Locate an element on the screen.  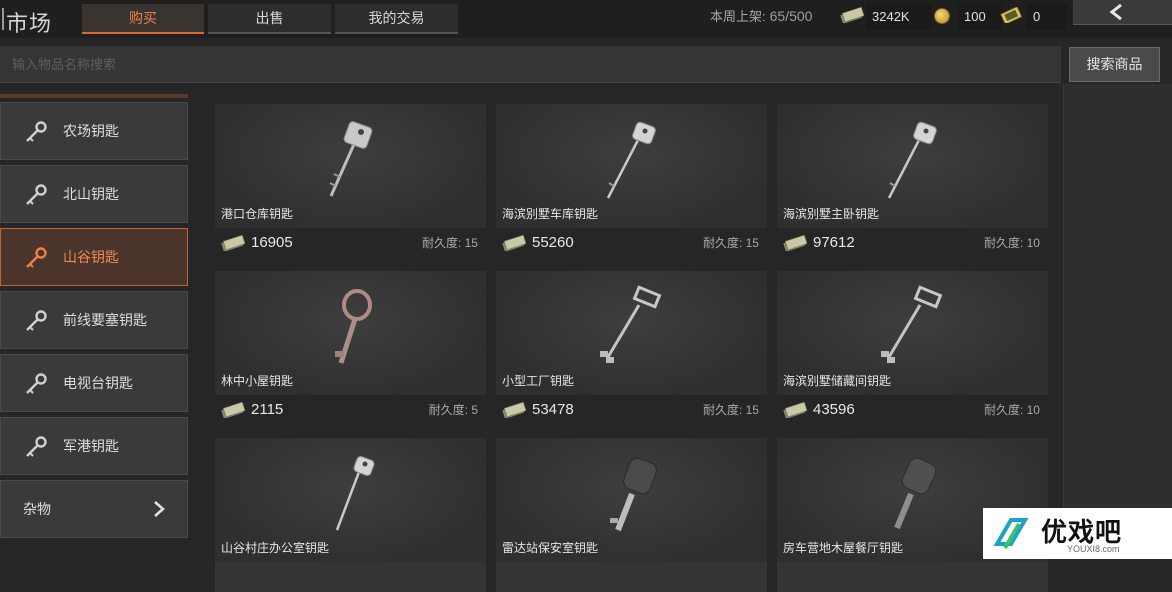
item-name: 海滨别墅主卧钥匙 is located at coordinates (831, 214).